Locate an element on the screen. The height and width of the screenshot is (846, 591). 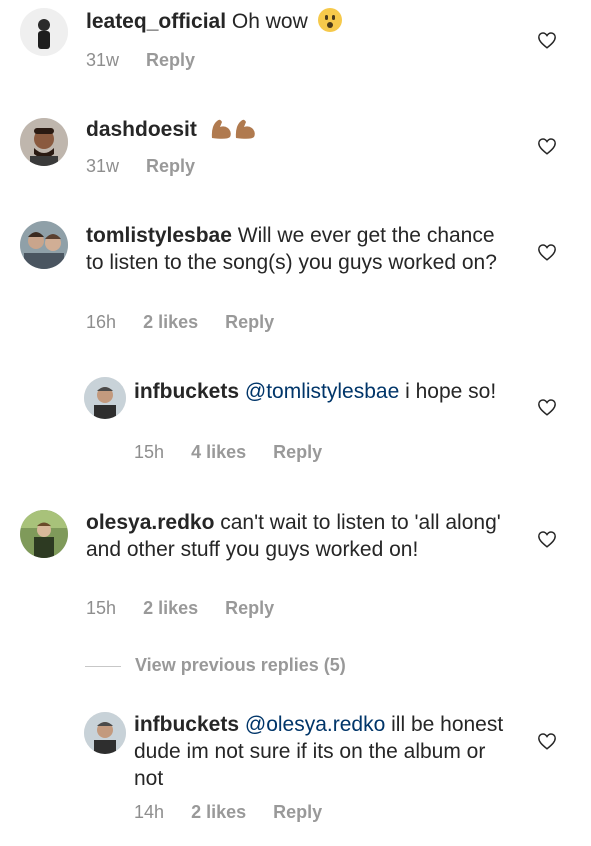
comment-meta: 16h 2 likes Reply is located at coordinates (191, 322).